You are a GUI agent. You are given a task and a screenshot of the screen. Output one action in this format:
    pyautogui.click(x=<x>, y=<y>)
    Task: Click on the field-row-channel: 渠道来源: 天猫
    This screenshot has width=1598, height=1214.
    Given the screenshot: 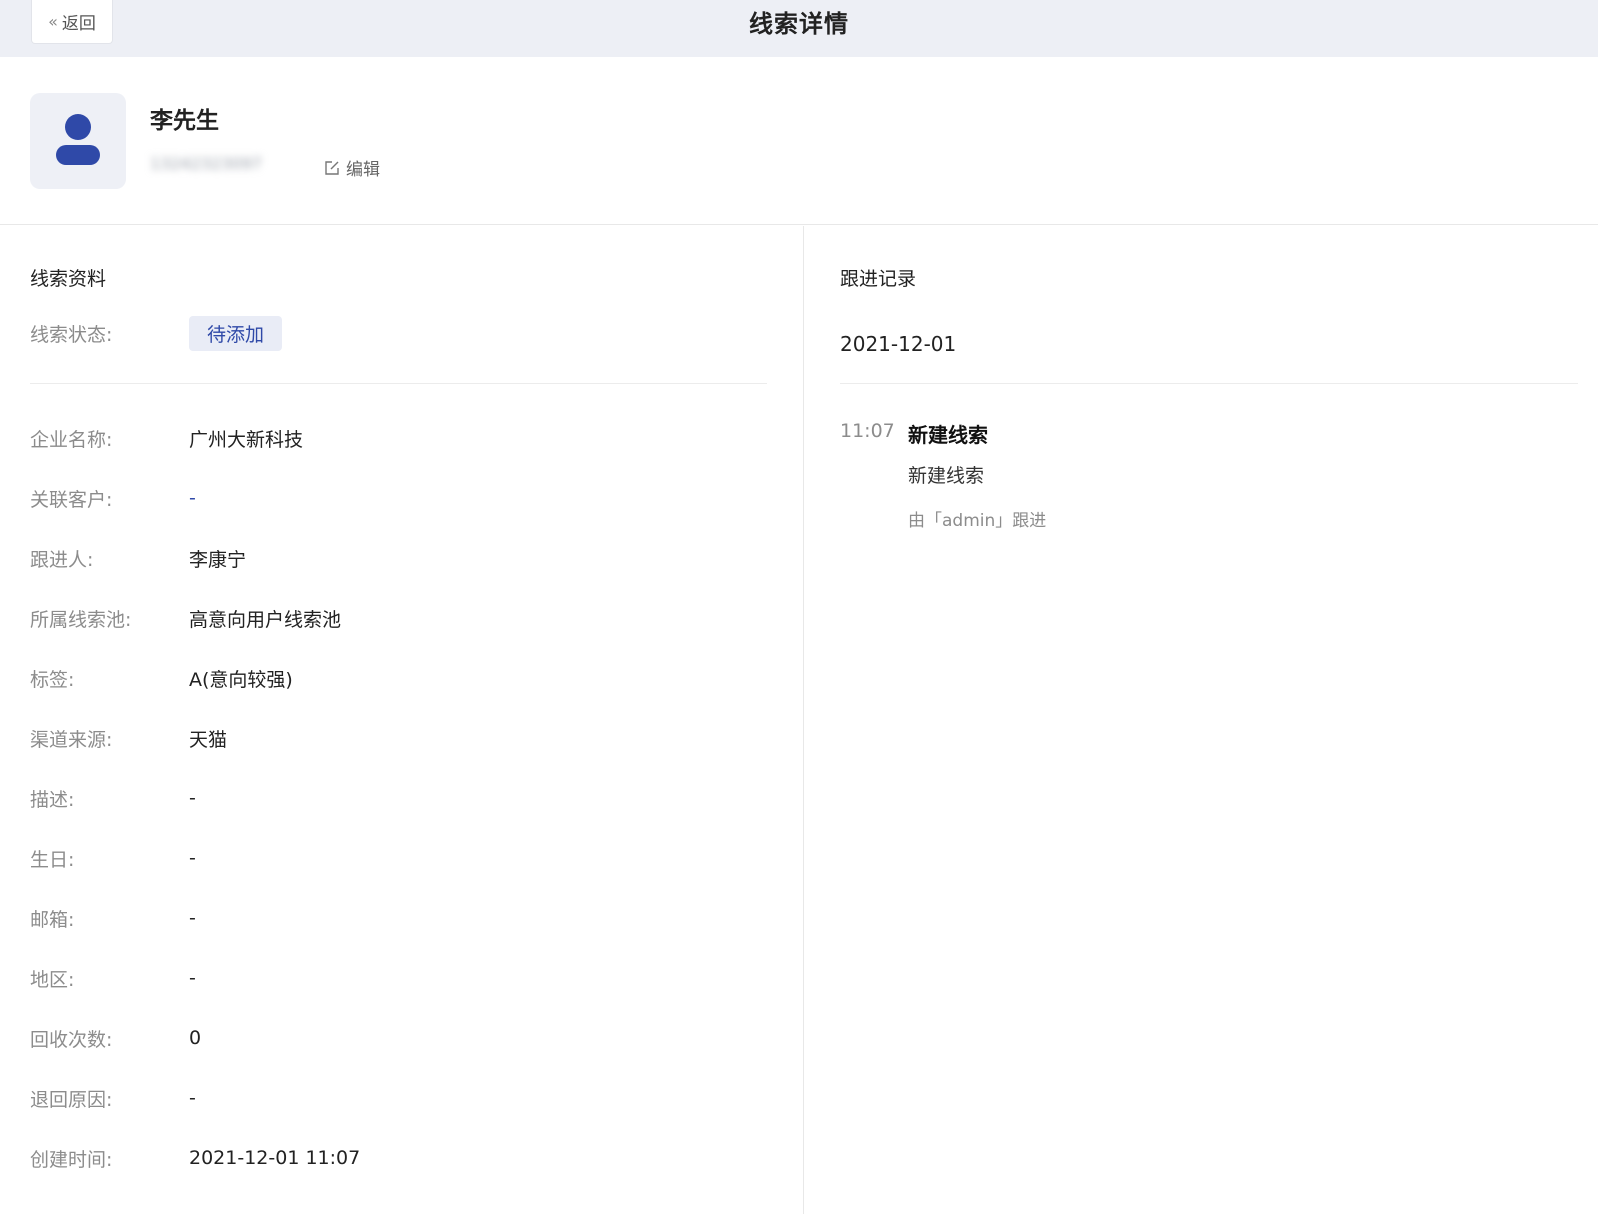 What is the action you would take?
    pyautogui.click(x=398, y=738)
    